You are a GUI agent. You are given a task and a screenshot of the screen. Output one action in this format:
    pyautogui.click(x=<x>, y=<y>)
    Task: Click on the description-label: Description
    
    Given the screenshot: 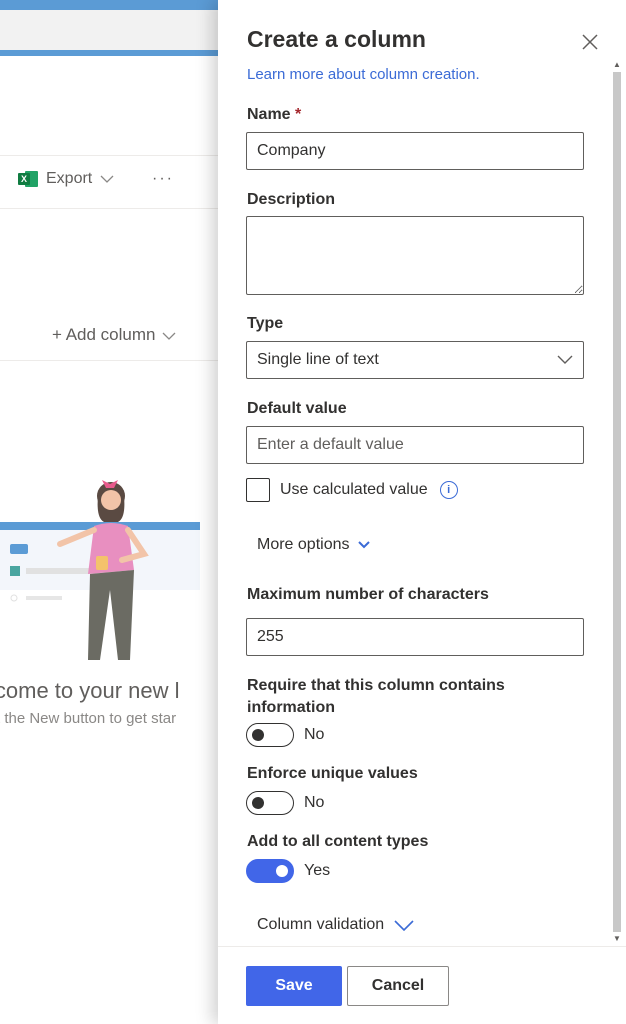 What is the action you would take?
    pyautogui.click(x=291, y=199)
    